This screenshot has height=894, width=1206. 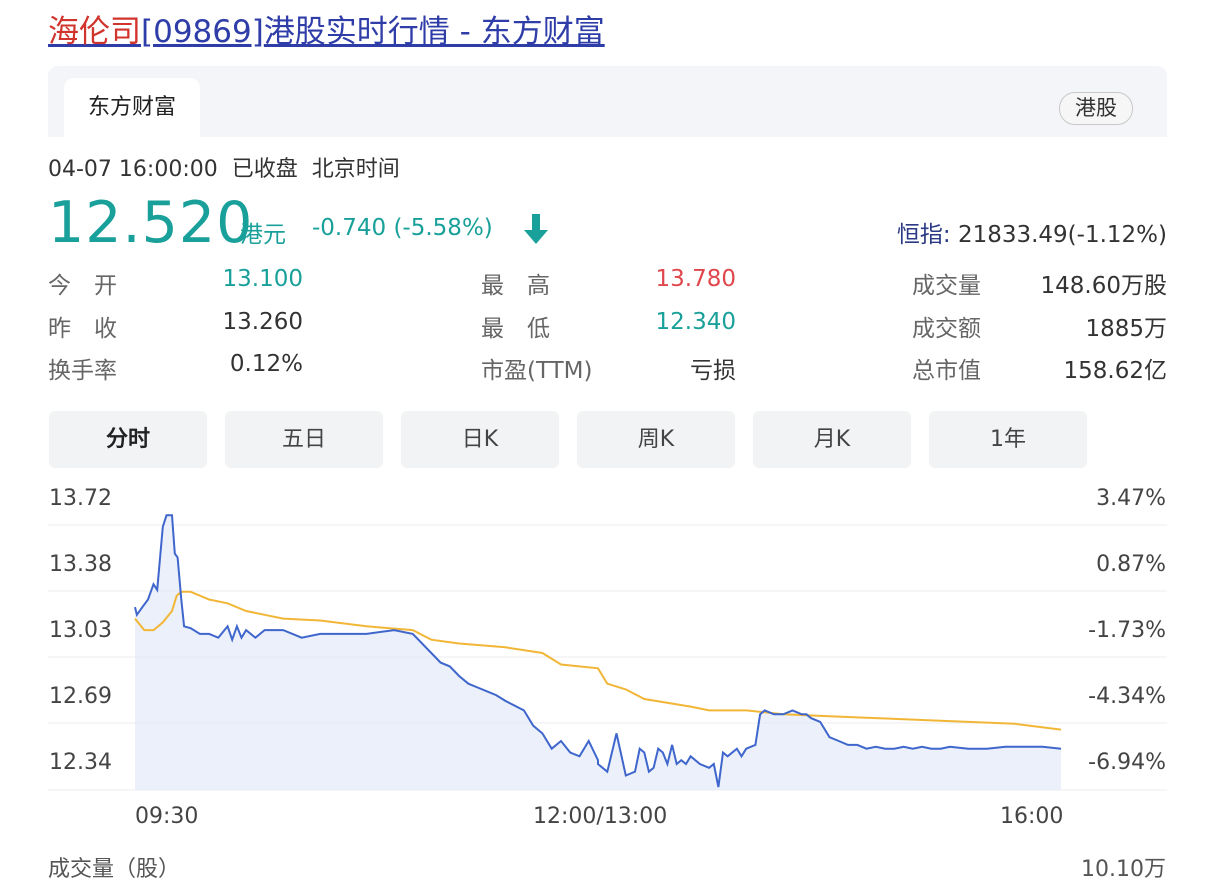 What do you see at coordinates (480, 439) in the screenshot?
I see `tab-daily-k: 日K` at bounding box center [480, 439].